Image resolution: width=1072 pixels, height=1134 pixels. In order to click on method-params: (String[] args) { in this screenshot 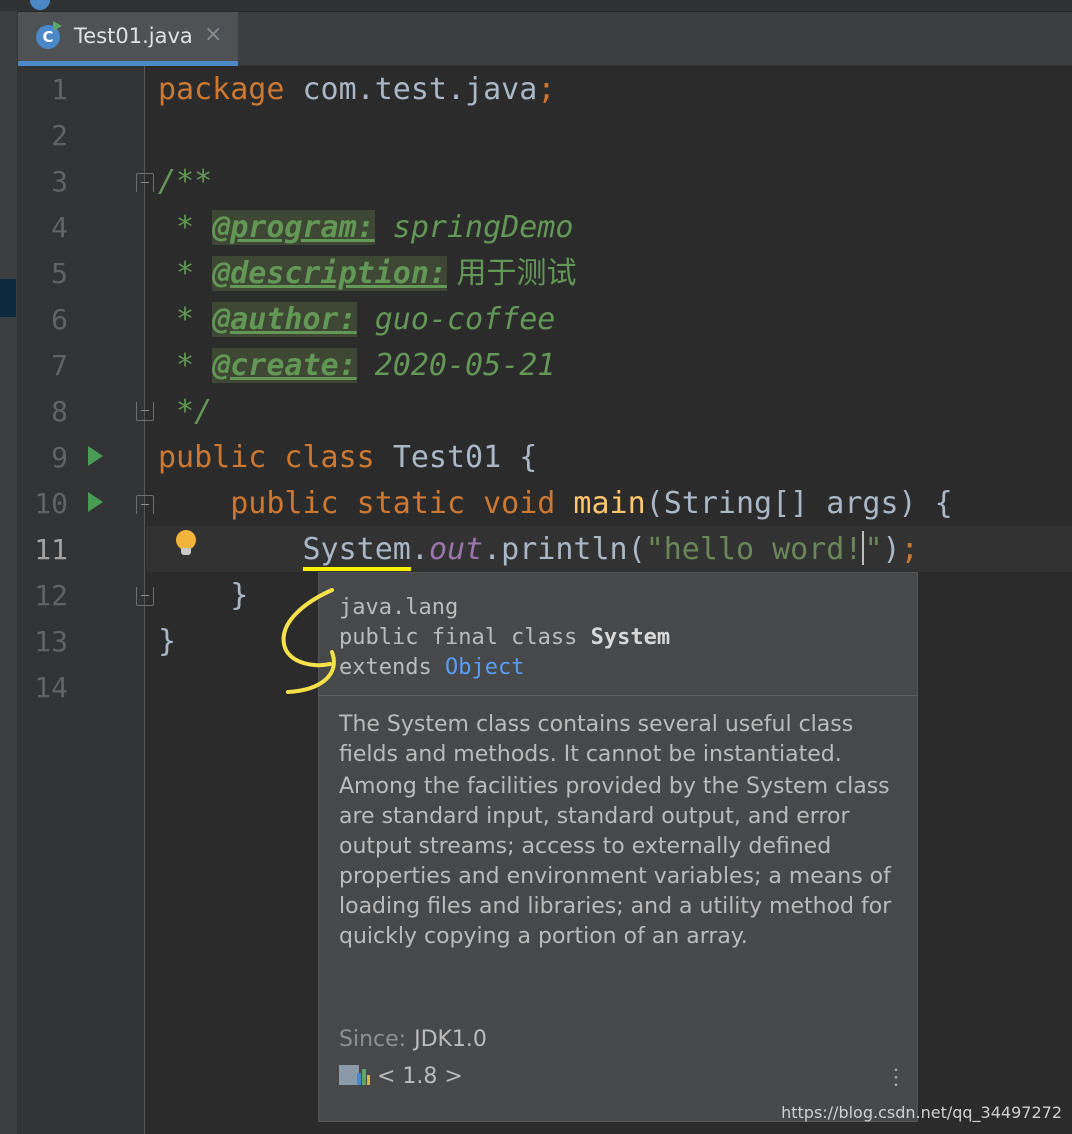, I will do `click(799, 503)`.